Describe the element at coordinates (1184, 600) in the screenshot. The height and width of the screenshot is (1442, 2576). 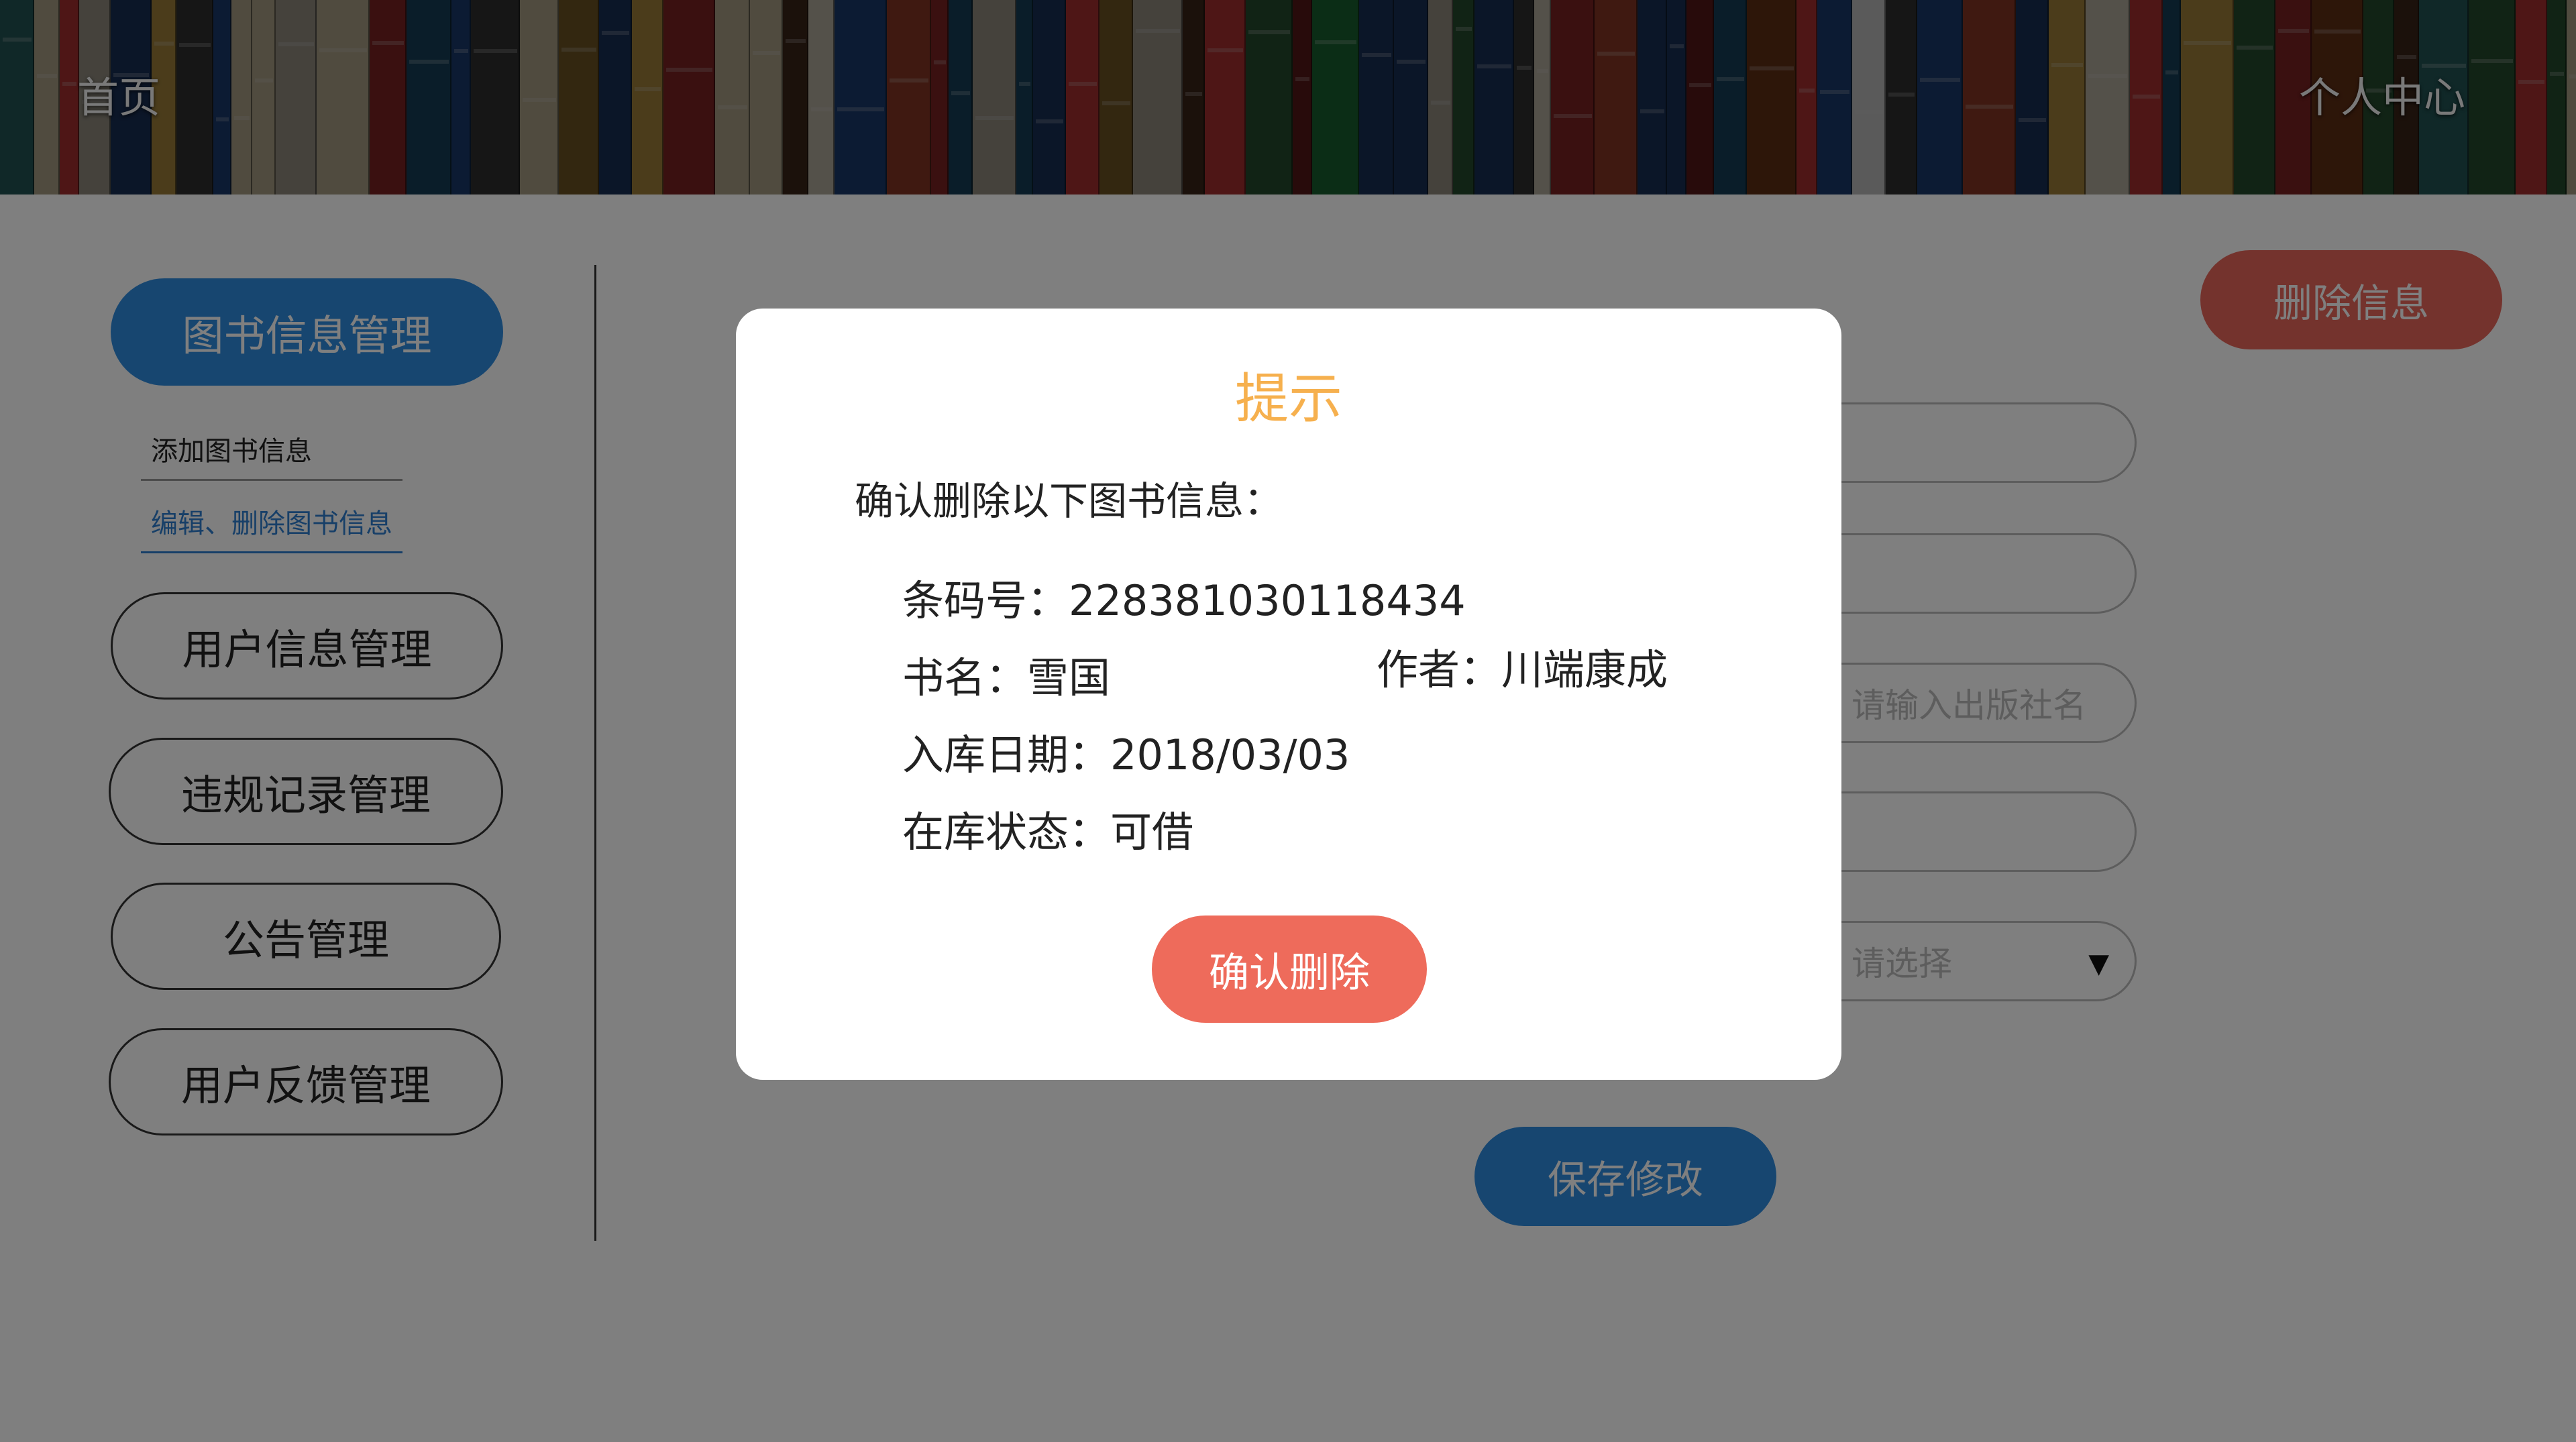
I see `barcode-text: 条码号：228381030118434` at that location.